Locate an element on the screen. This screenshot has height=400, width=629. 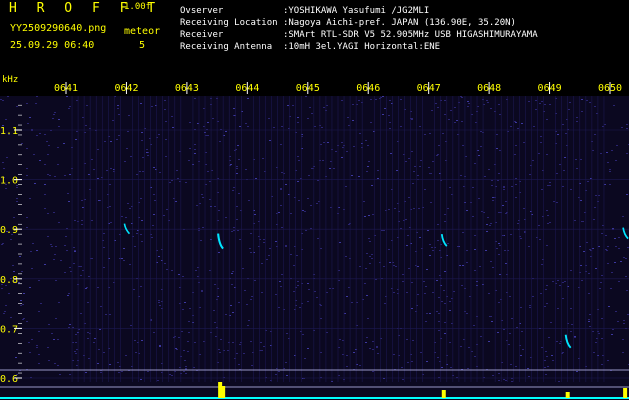
meteor-label: meteor is located at coordinates (142, 31).